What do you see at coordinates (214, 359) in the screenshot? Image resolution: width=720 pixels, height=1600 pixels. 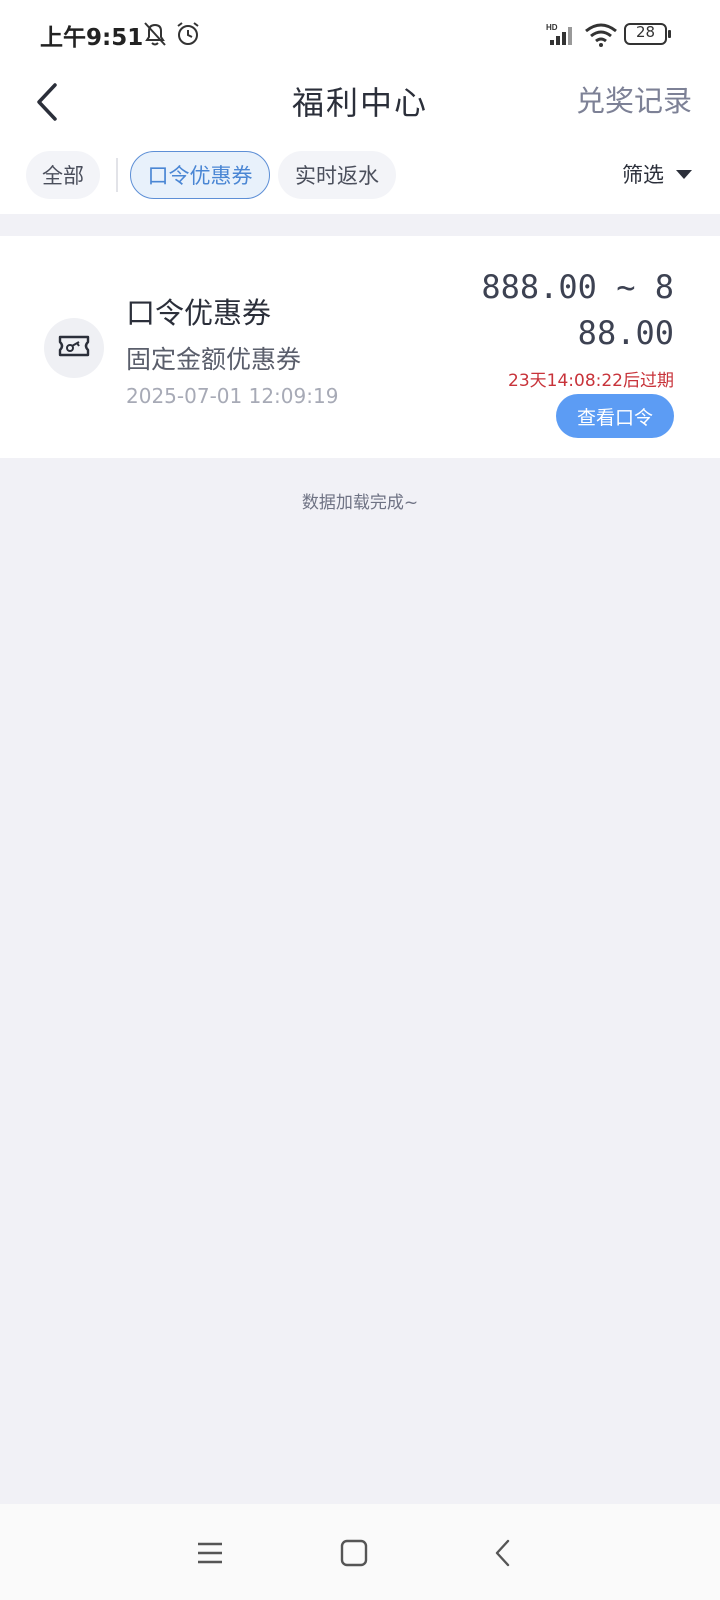 I see `coupon-subtitle: 固定金额优惠券` at bounding box center [214, 359].